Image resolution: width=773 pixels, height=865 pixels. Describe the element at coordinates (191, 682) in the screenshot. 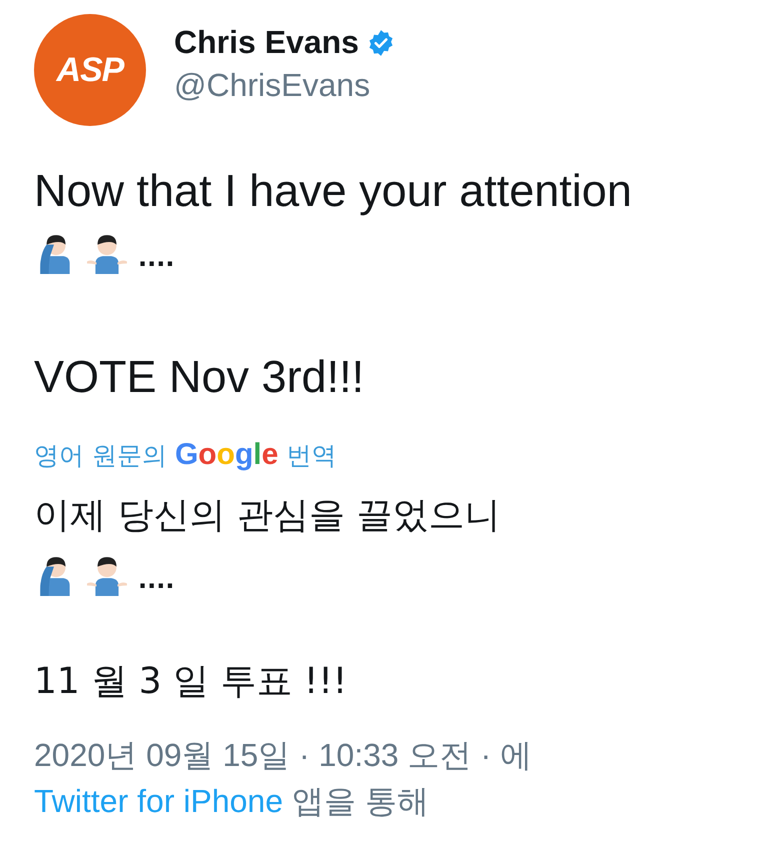

I see `translated-text: 11 월 3 일 투표 !!!` at that location.